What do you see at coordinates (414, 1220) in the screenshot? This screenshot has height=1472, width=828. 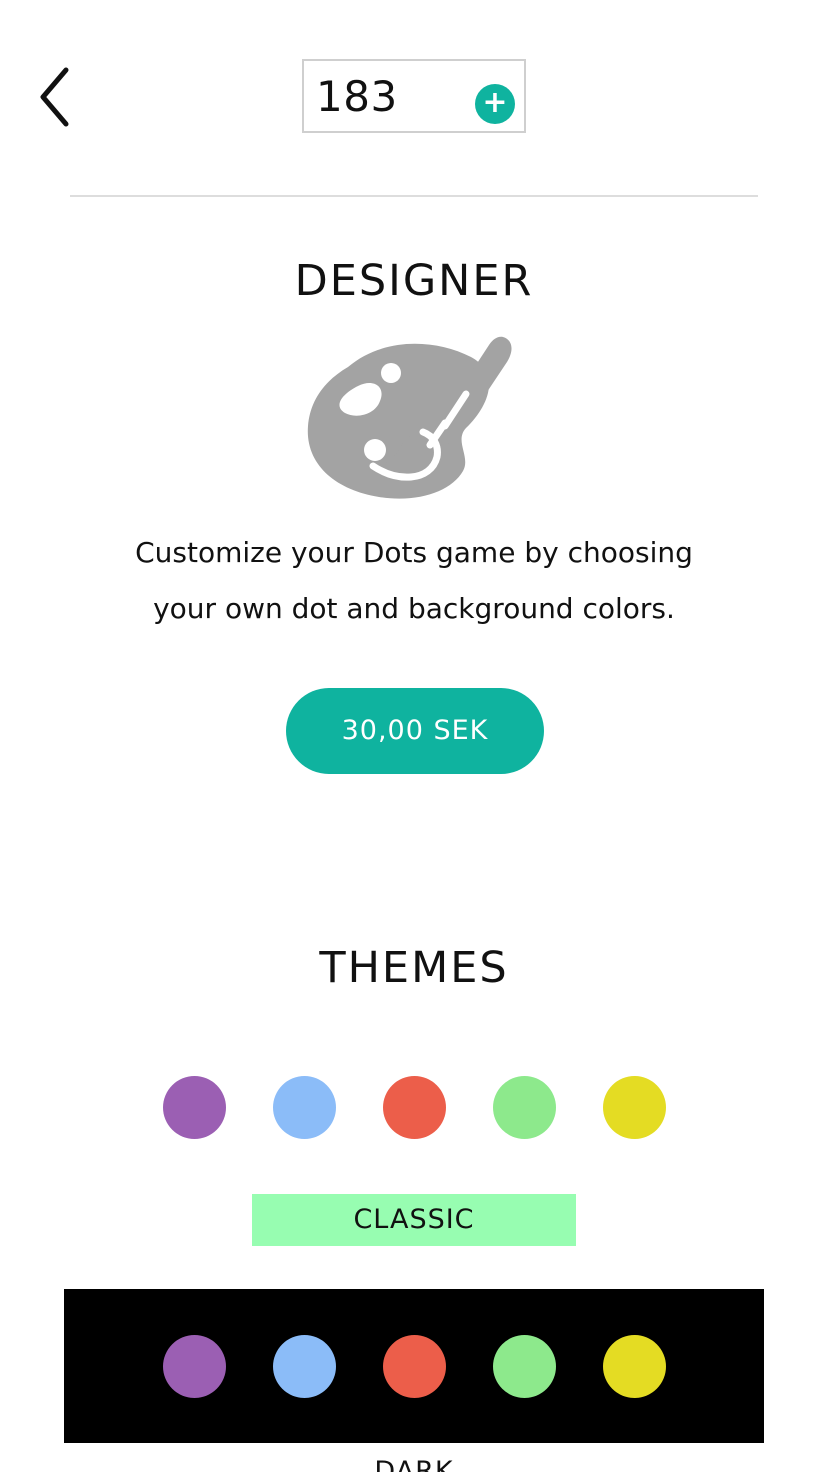 I see `theme-label-classic: CLASSIC` at bounding box center [414, 1220].